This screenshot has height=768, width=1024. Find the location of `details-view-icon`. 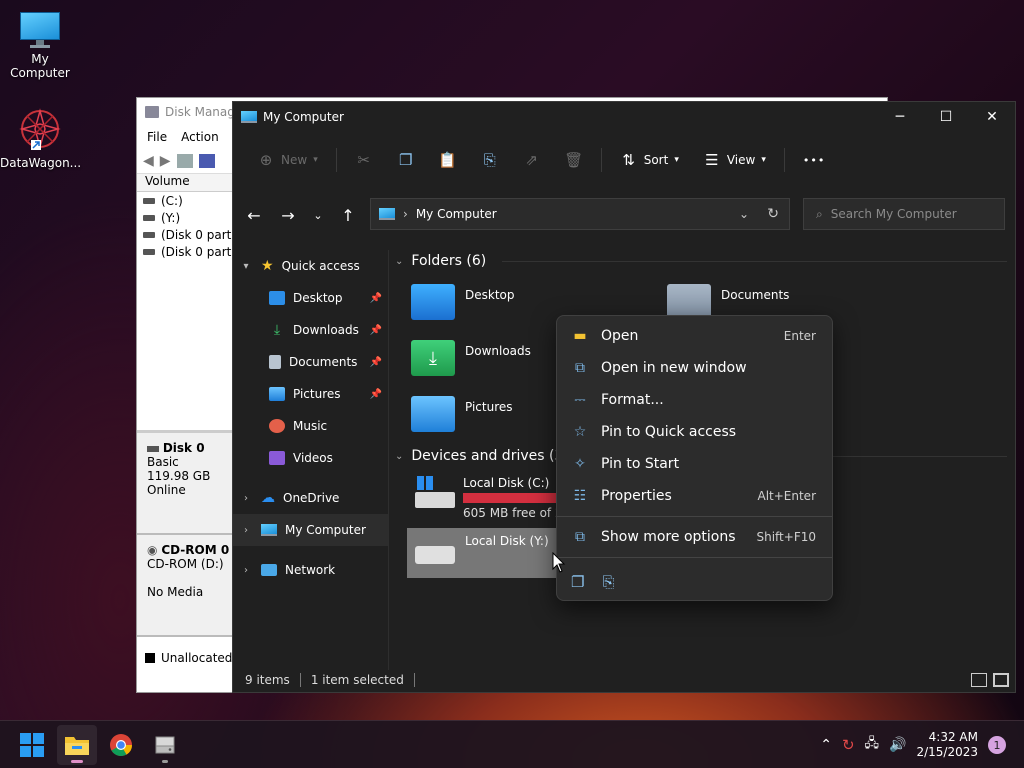

details-view-icon is located at coordinates (979, 680).